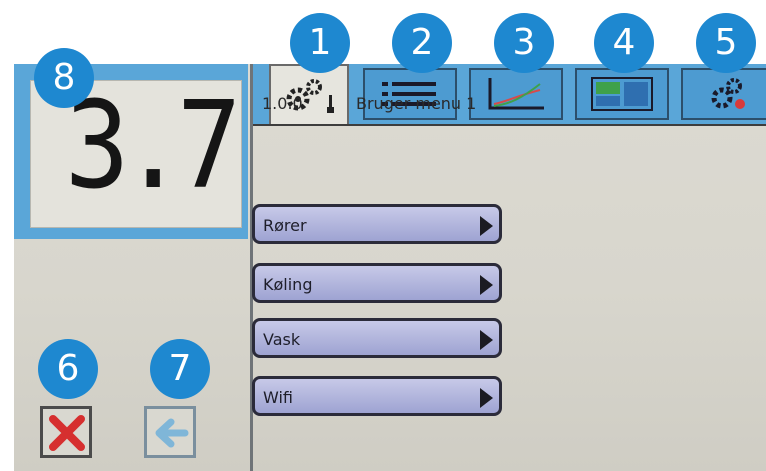  I want to click on back-button, so click(170, 432).